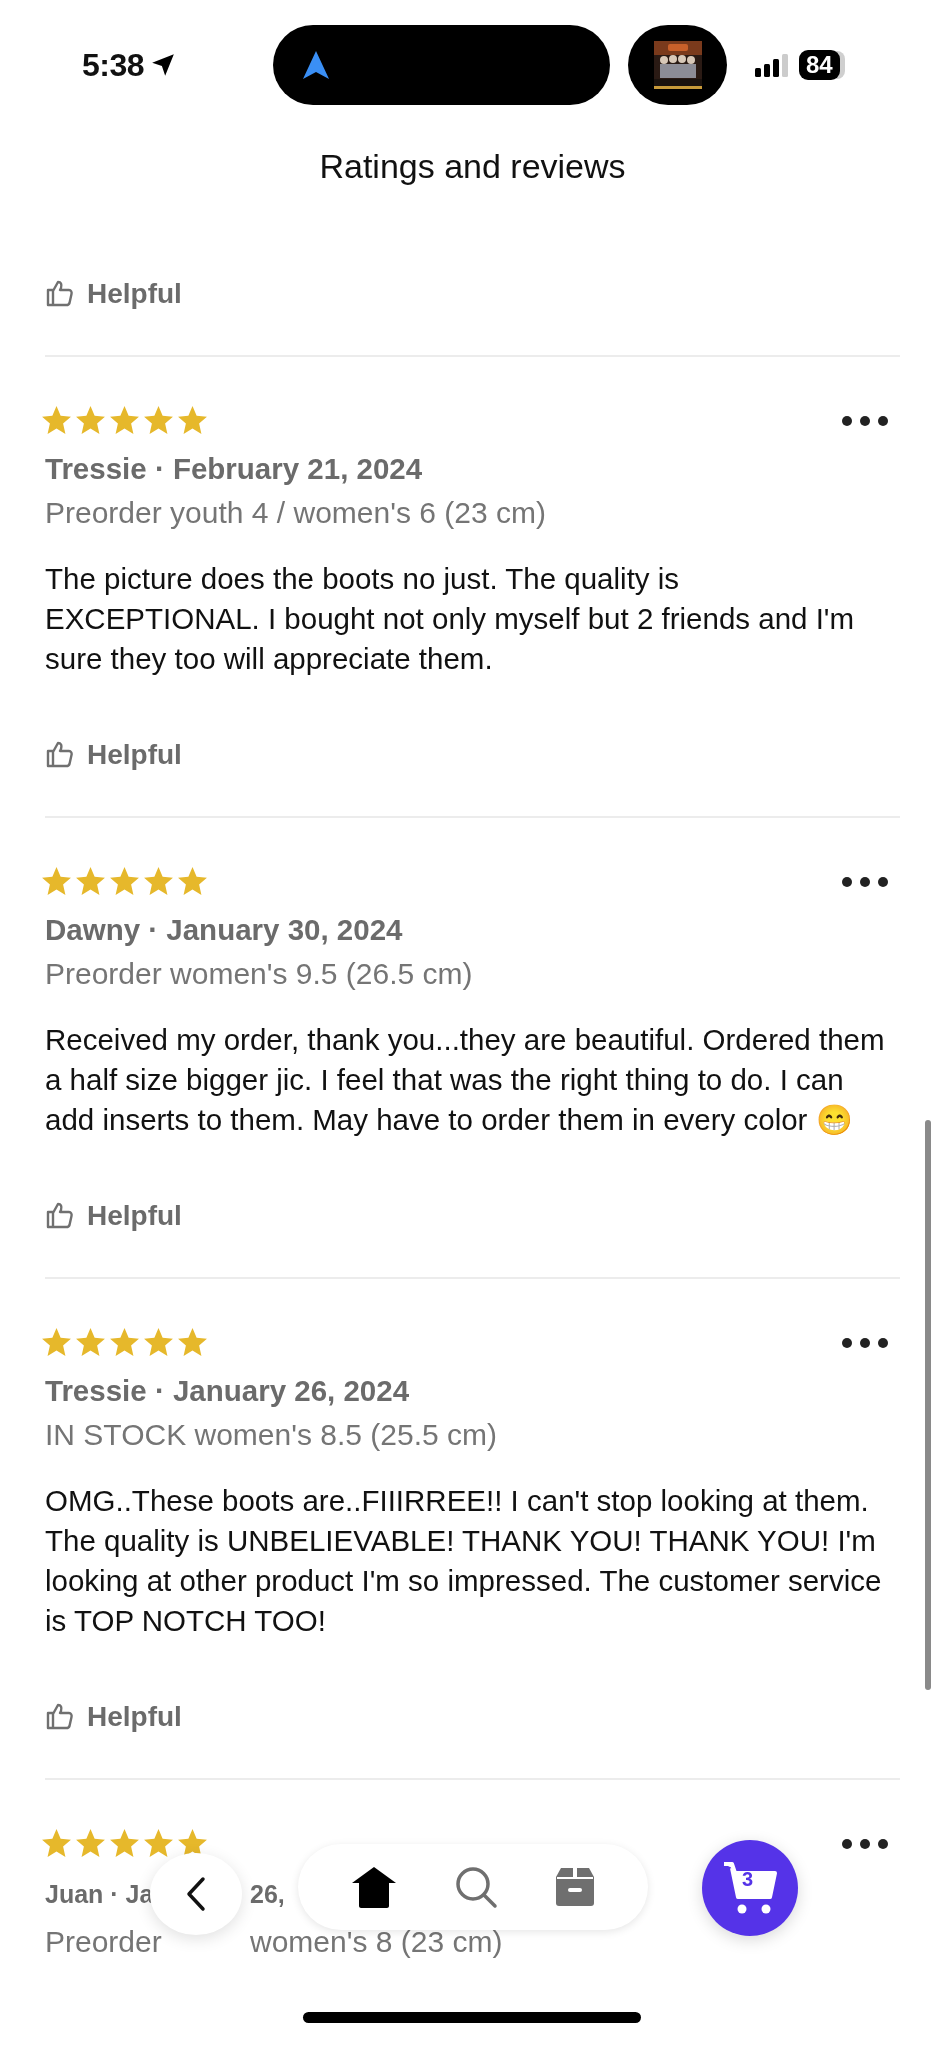  Describe the element at coordinates (376, 1942) in the screenshot. I see `review-variant: women's 8 (23 cm)` at that location.